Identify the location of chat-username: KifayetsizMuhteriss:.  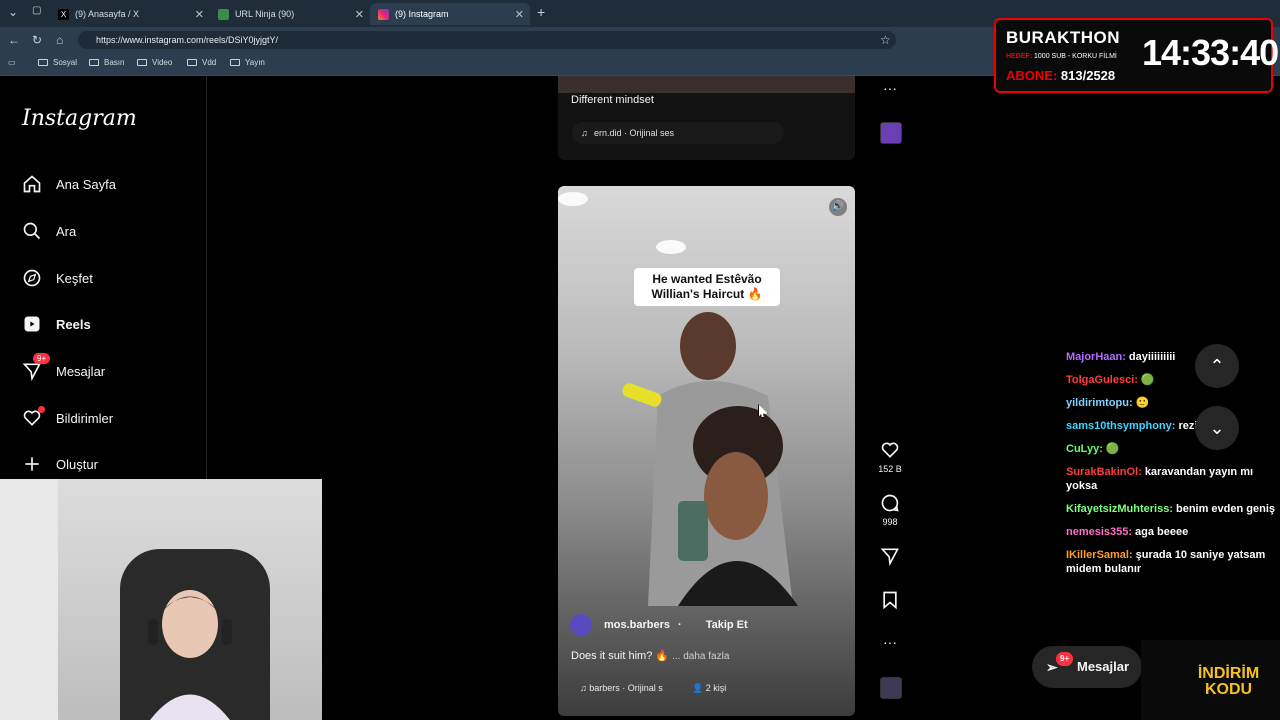
(1119, 509).